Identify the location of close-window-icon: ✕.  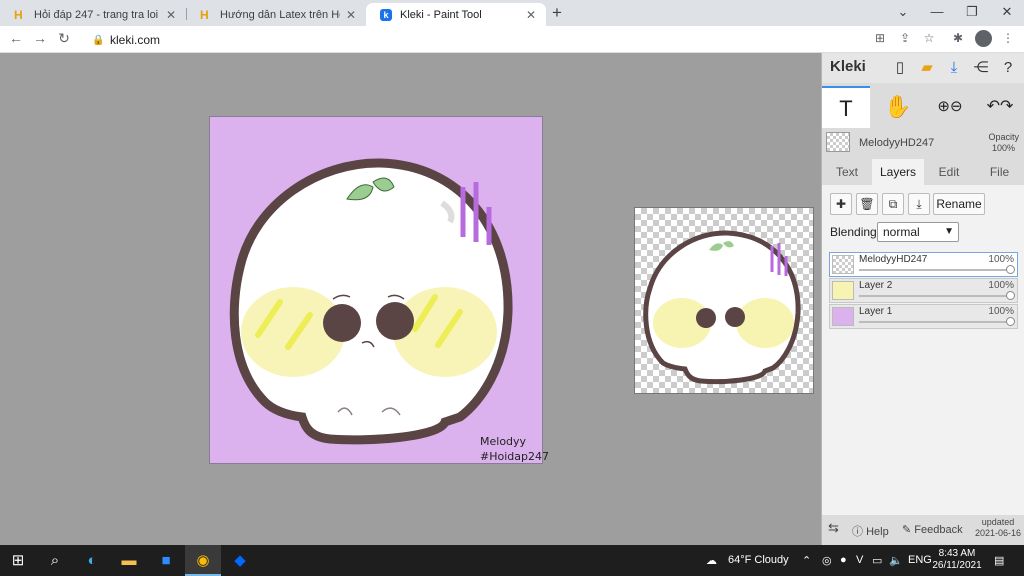
(1007, 12).